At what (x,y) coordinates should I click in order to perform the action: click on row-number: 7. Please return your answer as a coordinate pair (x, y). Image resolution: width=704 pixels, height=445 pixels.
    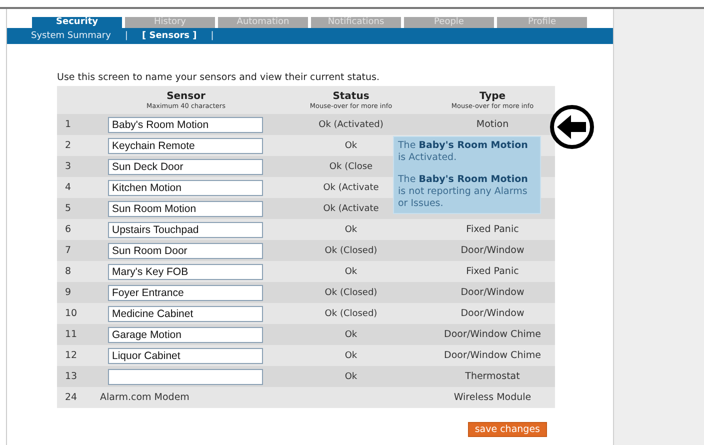
    Looking at the image, I should click on (68, 250).